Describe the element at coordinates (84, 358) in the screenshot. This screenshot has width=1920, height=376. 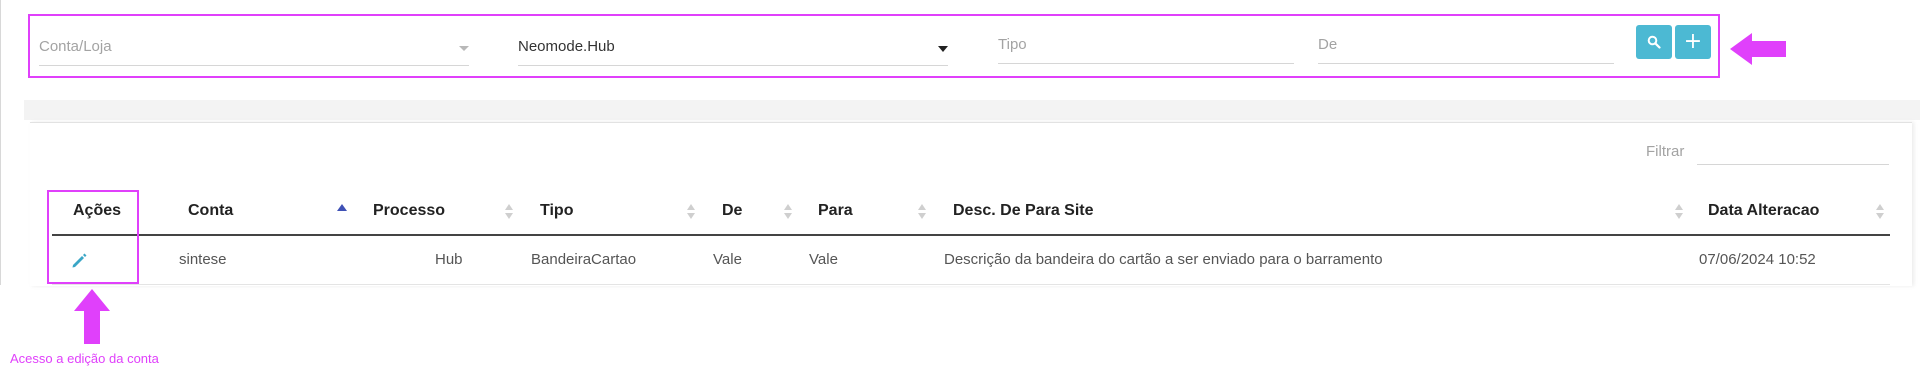
I see `annotation-caption: Acesso a edição da conta` at that location.